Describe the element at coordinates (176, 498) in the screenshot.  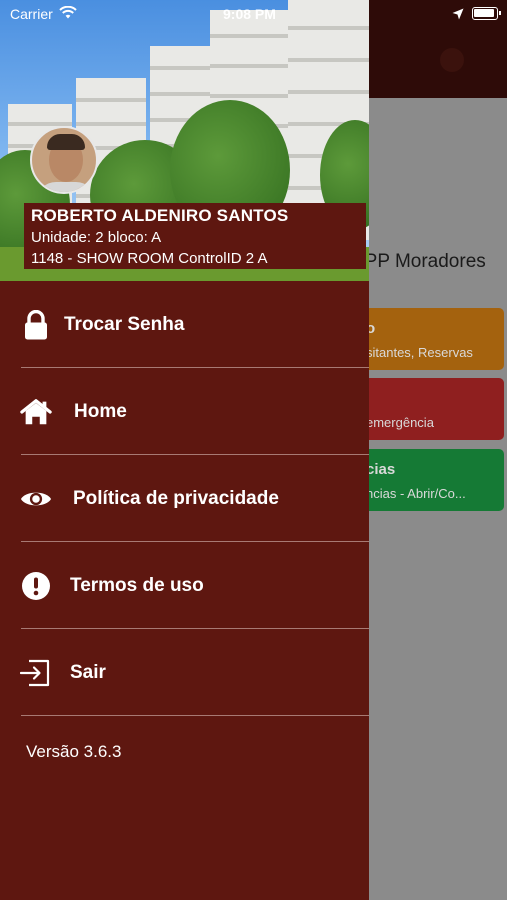
I see `menu-item-label: Política de privacidade` at that location.